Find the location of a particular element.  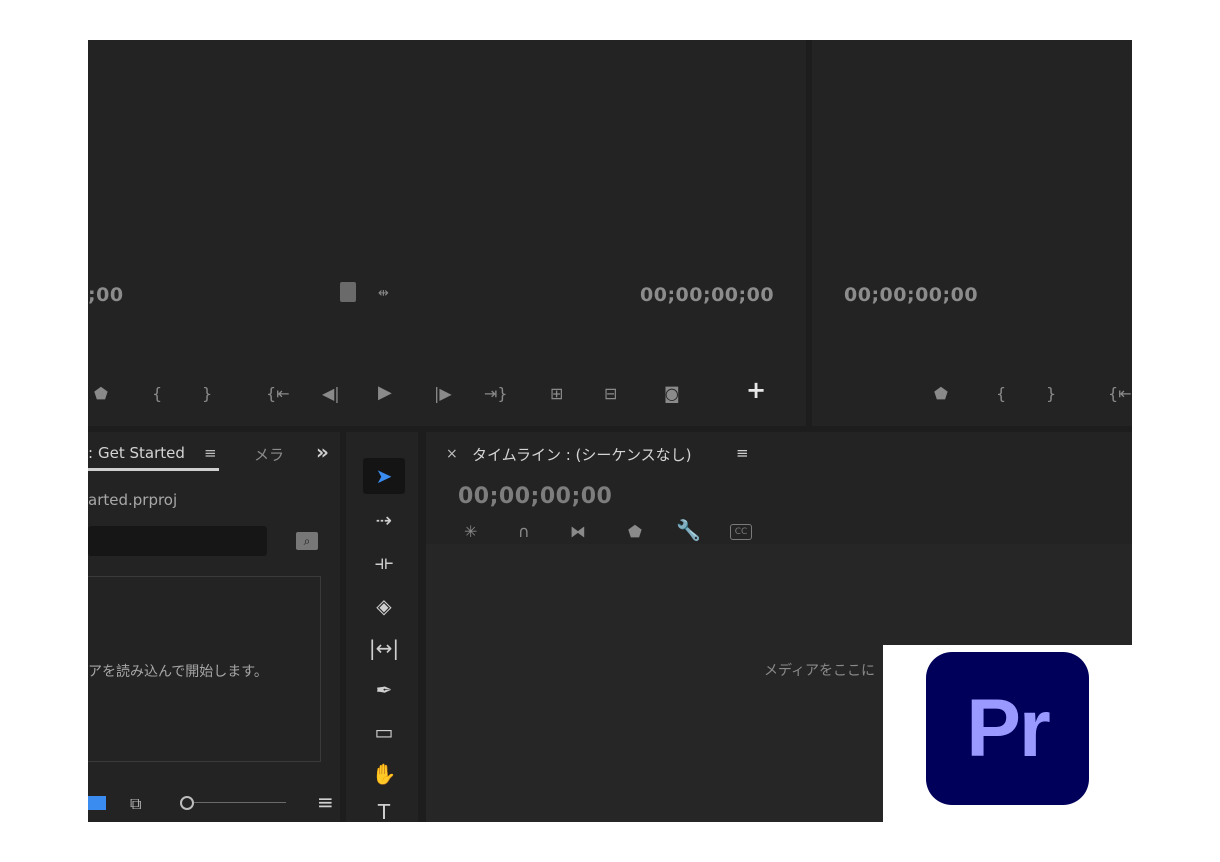

snap-icon: ∩ is located at coordinates (524, 532).